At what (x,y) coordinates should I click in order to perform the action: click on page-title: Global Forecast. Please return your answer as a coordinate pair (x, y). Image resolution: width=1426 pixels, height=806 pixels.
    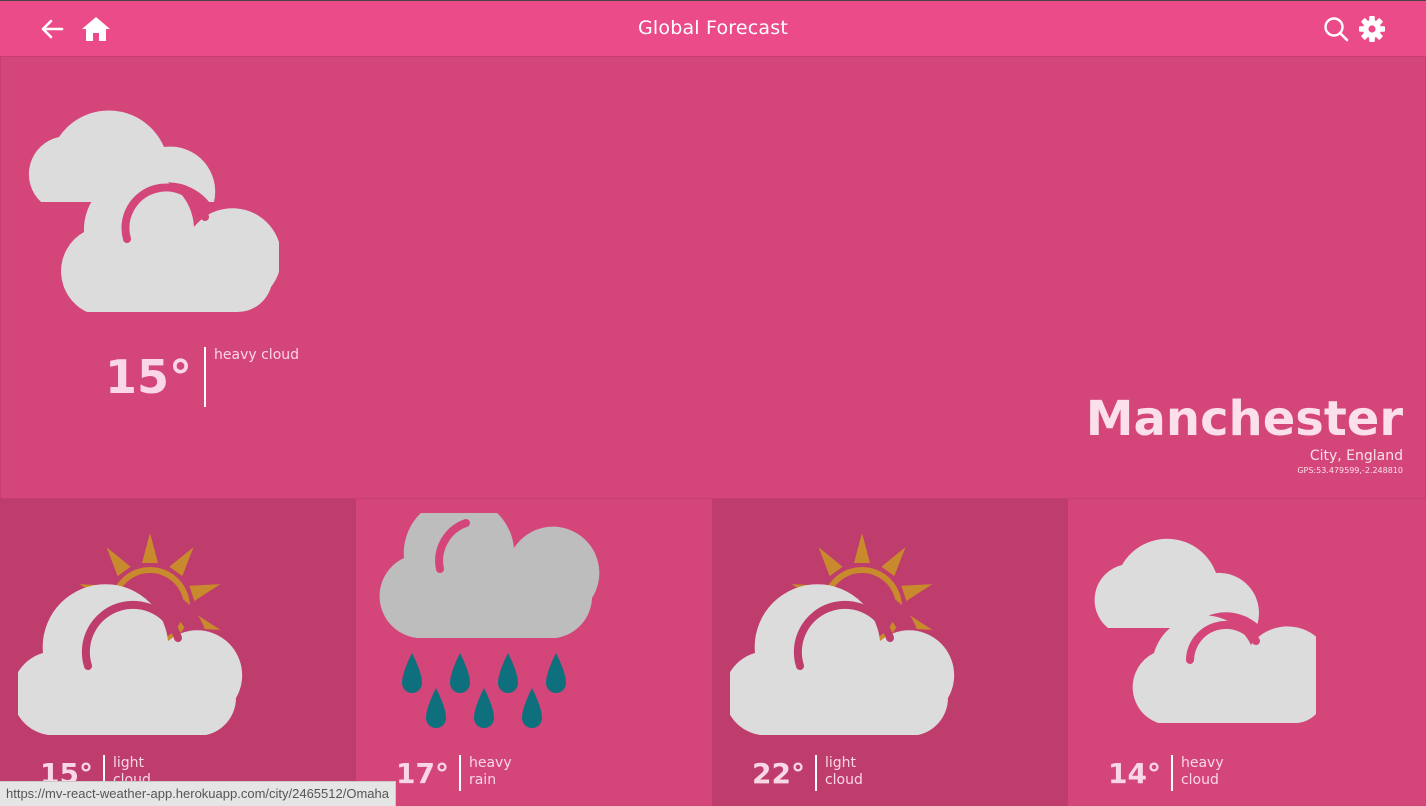
    Looking at the image, I should click on (713, 28).